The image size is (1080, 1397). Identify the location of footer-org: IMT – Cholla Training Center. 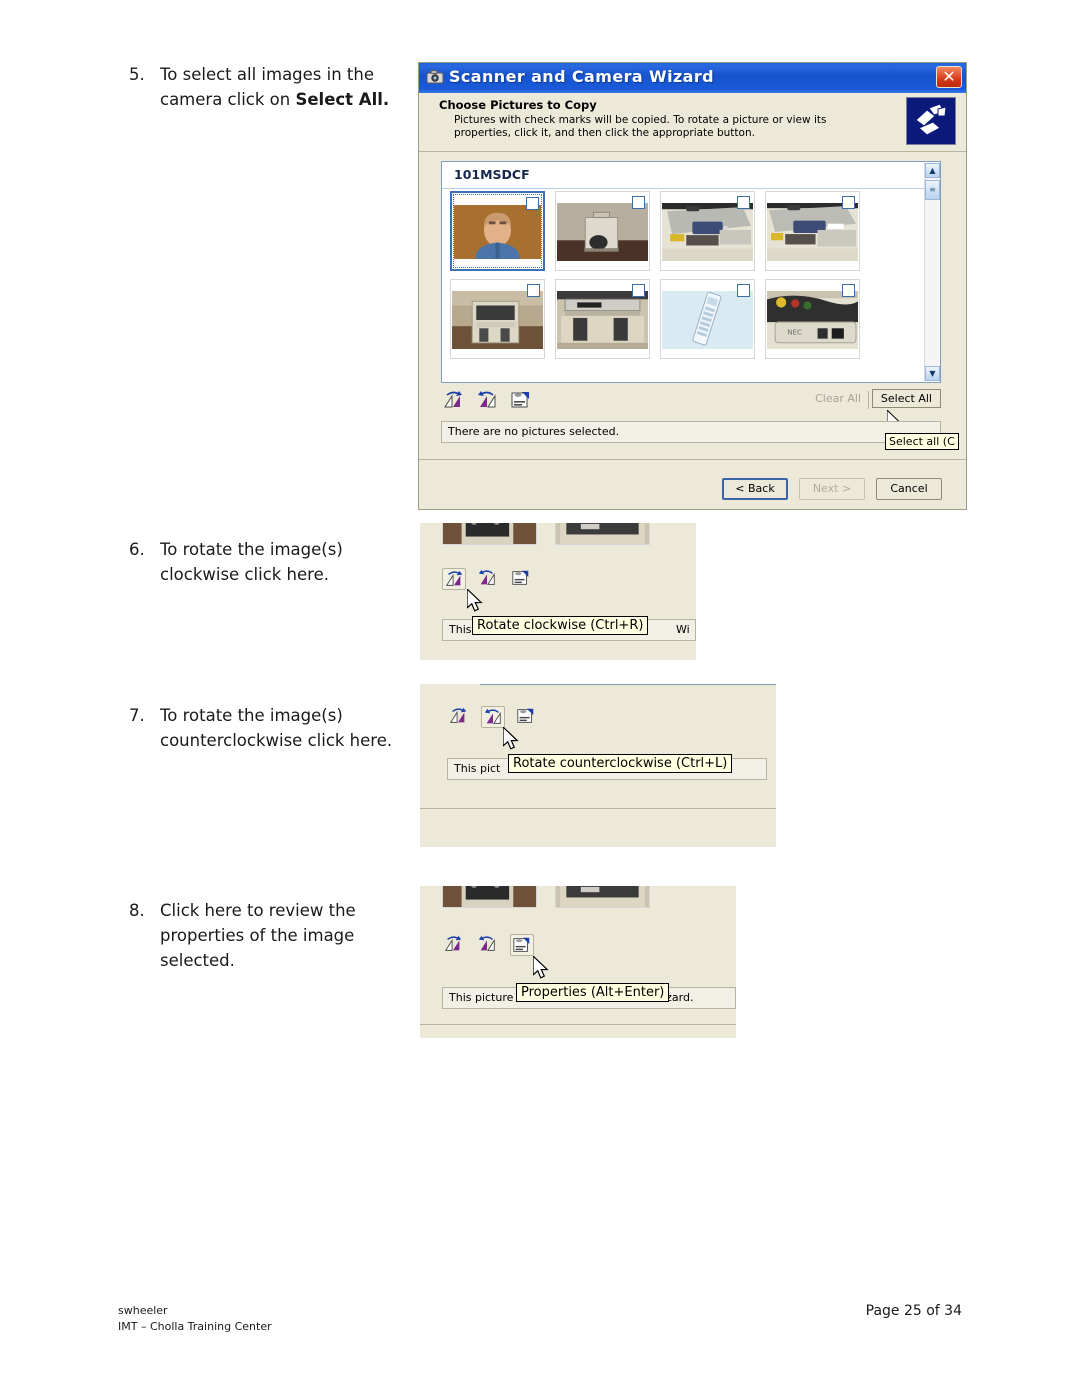
(195, 1326).